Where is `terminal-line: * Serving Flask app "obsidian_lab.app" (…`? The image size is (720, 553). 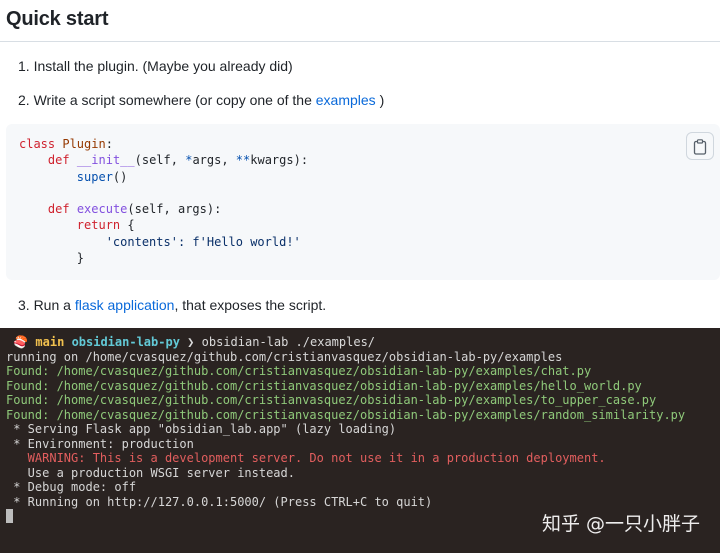
terminal-line: * Serving Flask app "obsidian_lab.app" (… is located at coordinates (201, 429).